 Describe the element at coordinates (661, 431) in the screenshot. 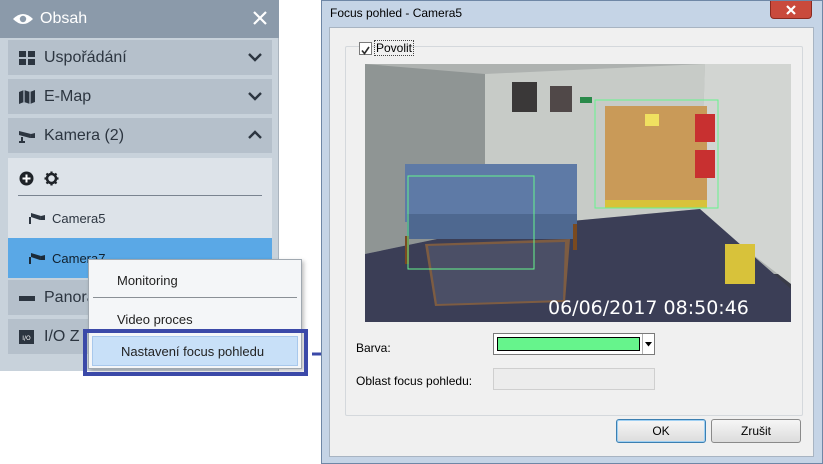

I see `ok-button: OK` at that location.